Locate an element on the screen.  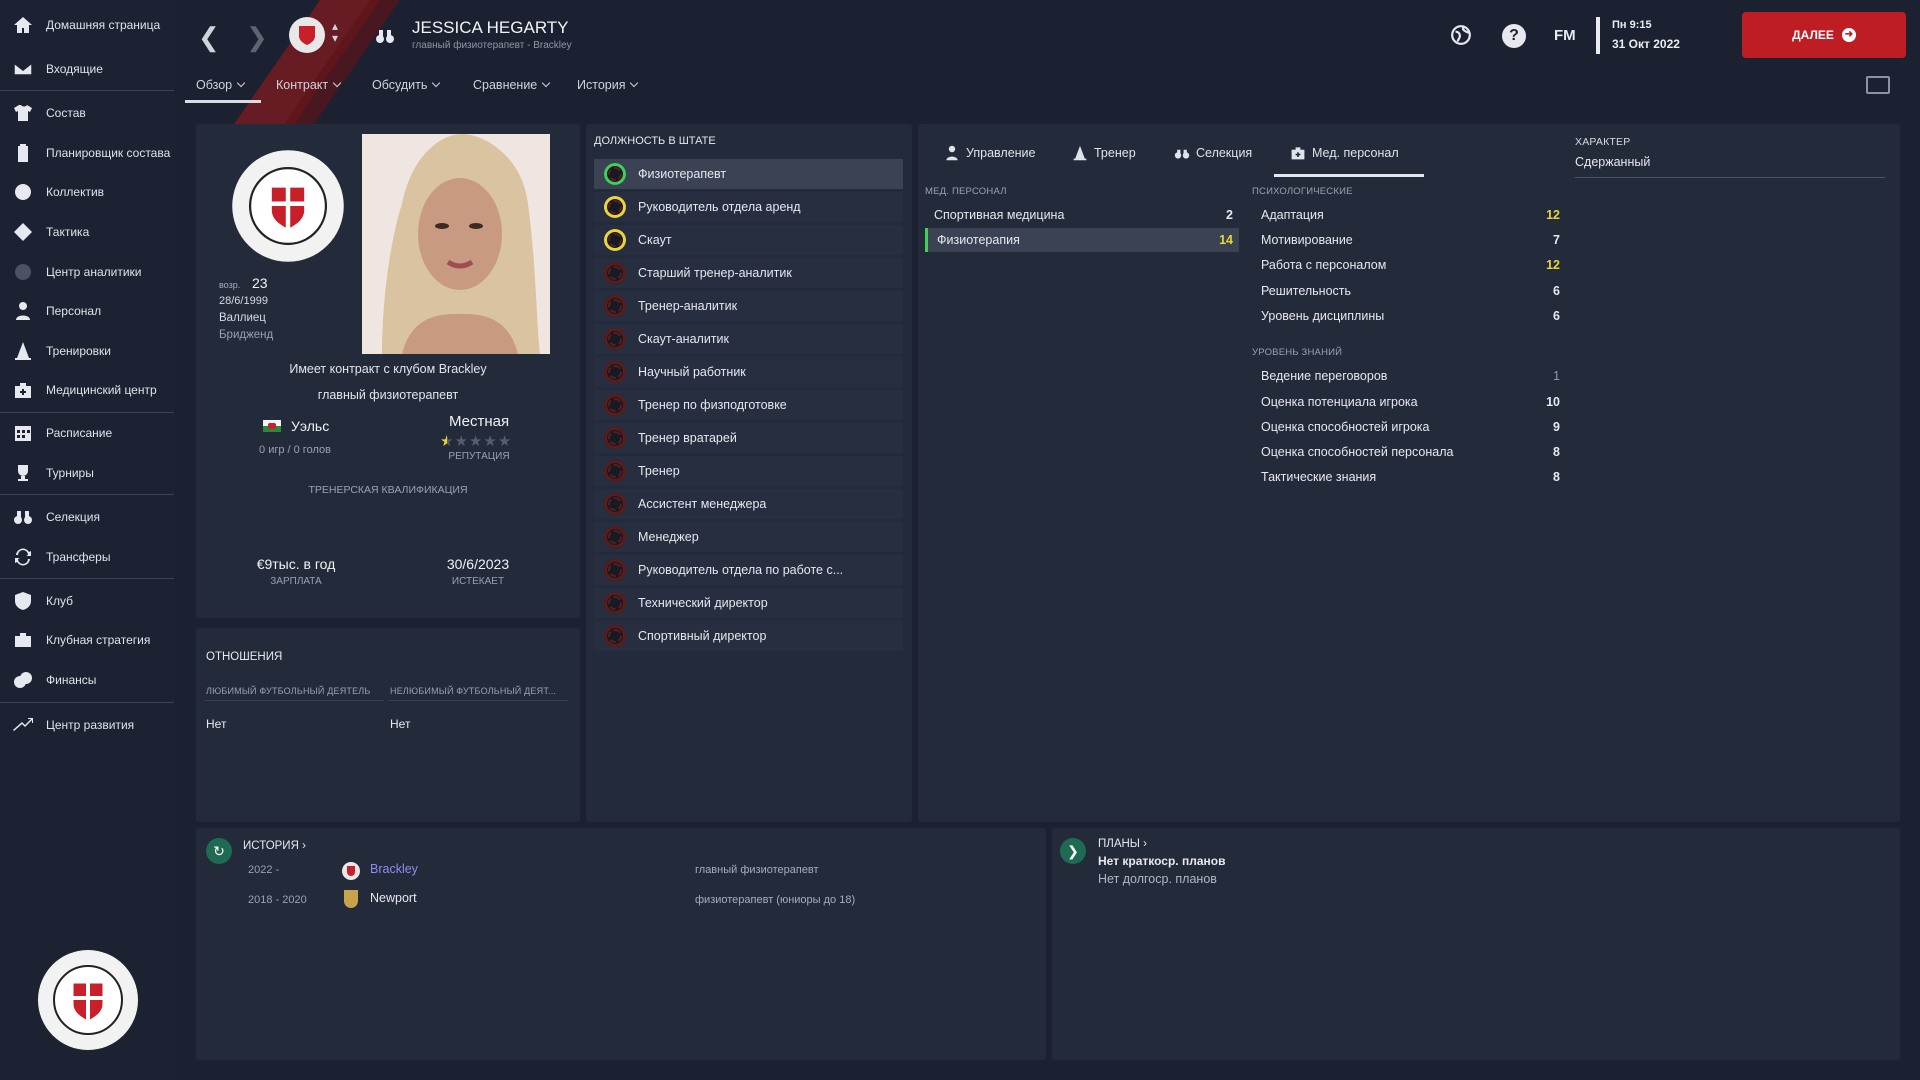
shirt-icon is located at coordinates (23, 113).